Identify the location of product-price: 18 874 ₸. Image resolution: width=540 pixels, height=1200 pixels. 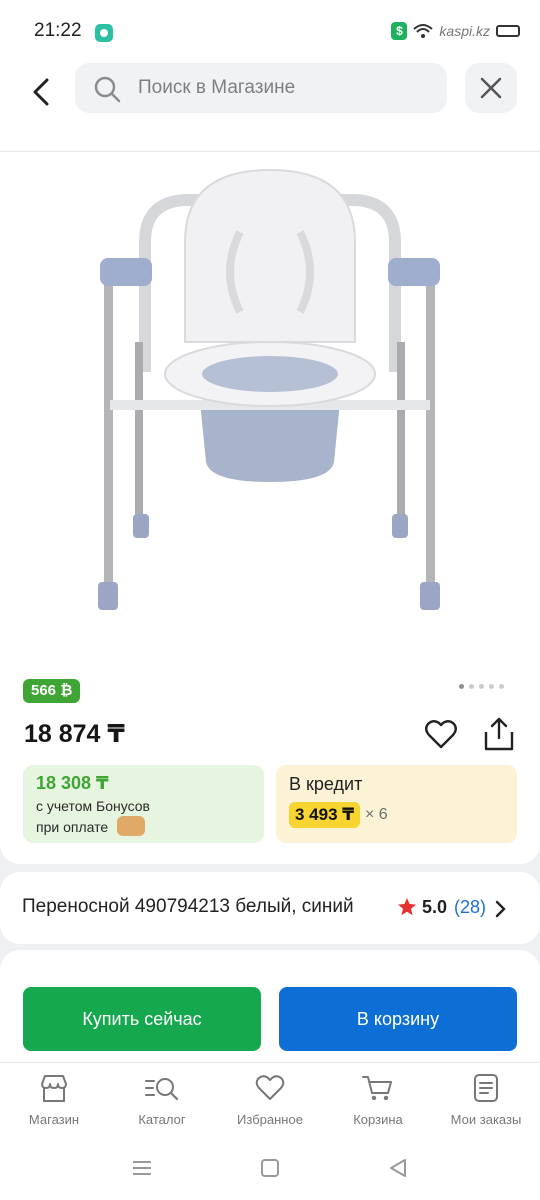
(74, 734).